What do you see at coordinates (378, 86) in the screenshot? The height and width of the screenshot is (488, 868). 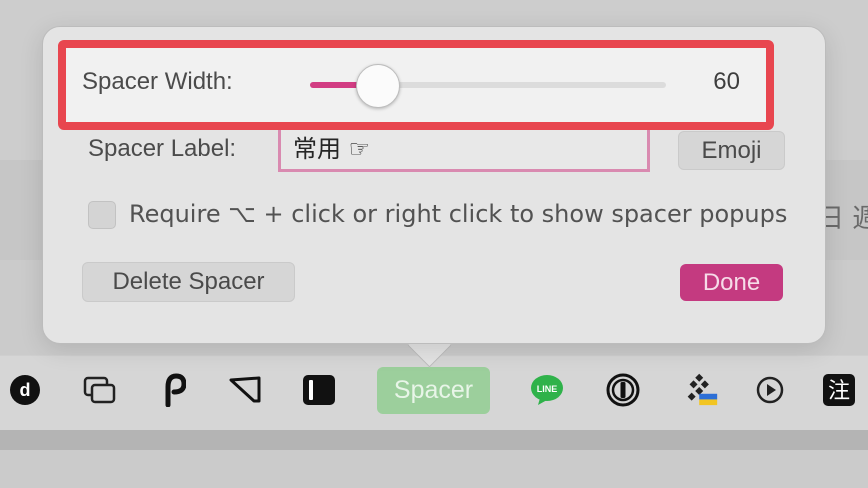 I see `slider-knob` at bounding box center [378, 86].